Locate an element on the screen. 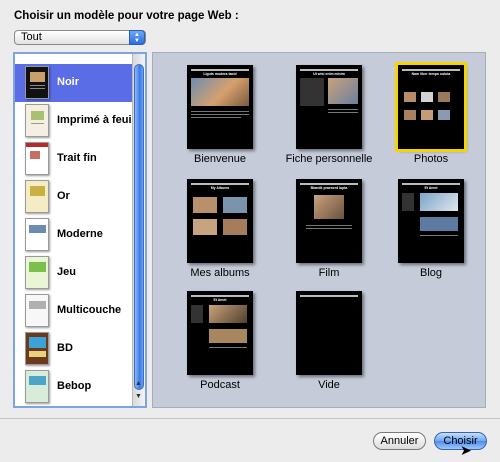 The width and height of the screenshot is (500, 462). template-label: Vide is located at coordinates (329, 385).